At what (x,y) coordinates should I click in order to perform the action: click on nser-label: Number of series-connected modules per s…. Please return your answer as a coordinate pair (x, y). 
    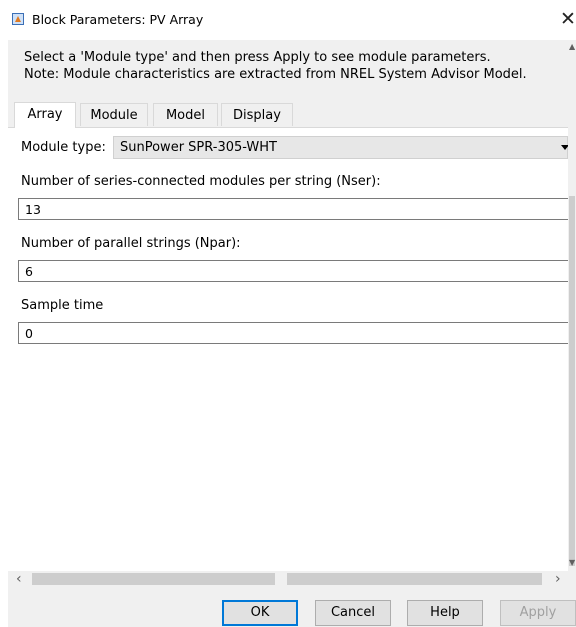
    Looking at the image, I should click on (201, 181).